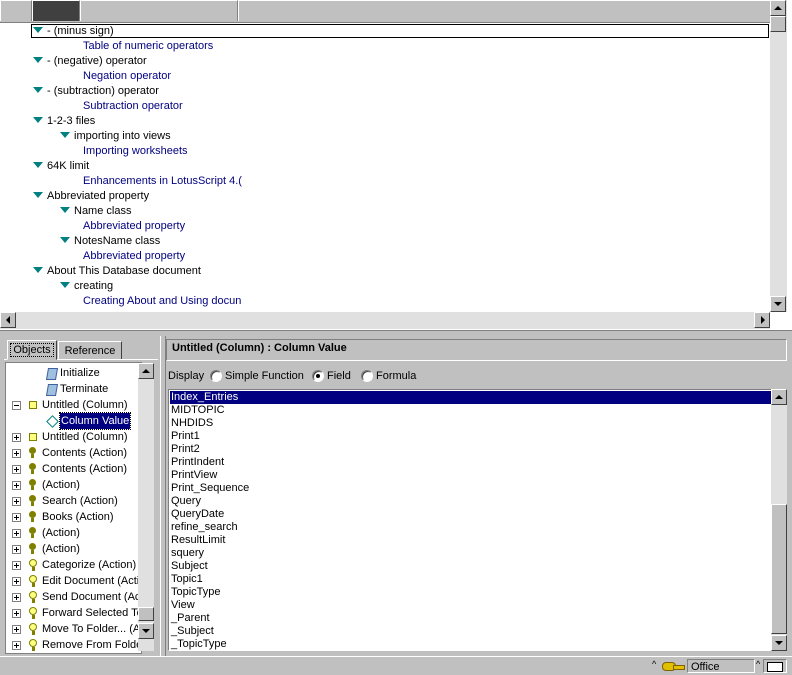 The height and width of the screenshot is (675, 792). What do you see at coordinates (96, 91) in the screenshot?
I see `view-category-row: - (subtraction) operator` at bounding box center [96, 91].